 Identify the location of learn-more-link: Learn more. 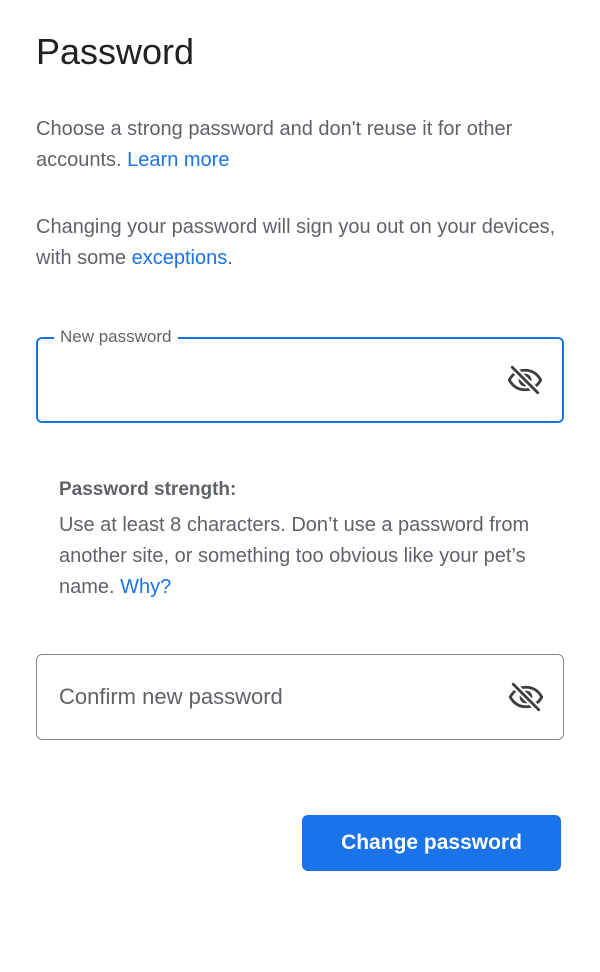
(178, 160).